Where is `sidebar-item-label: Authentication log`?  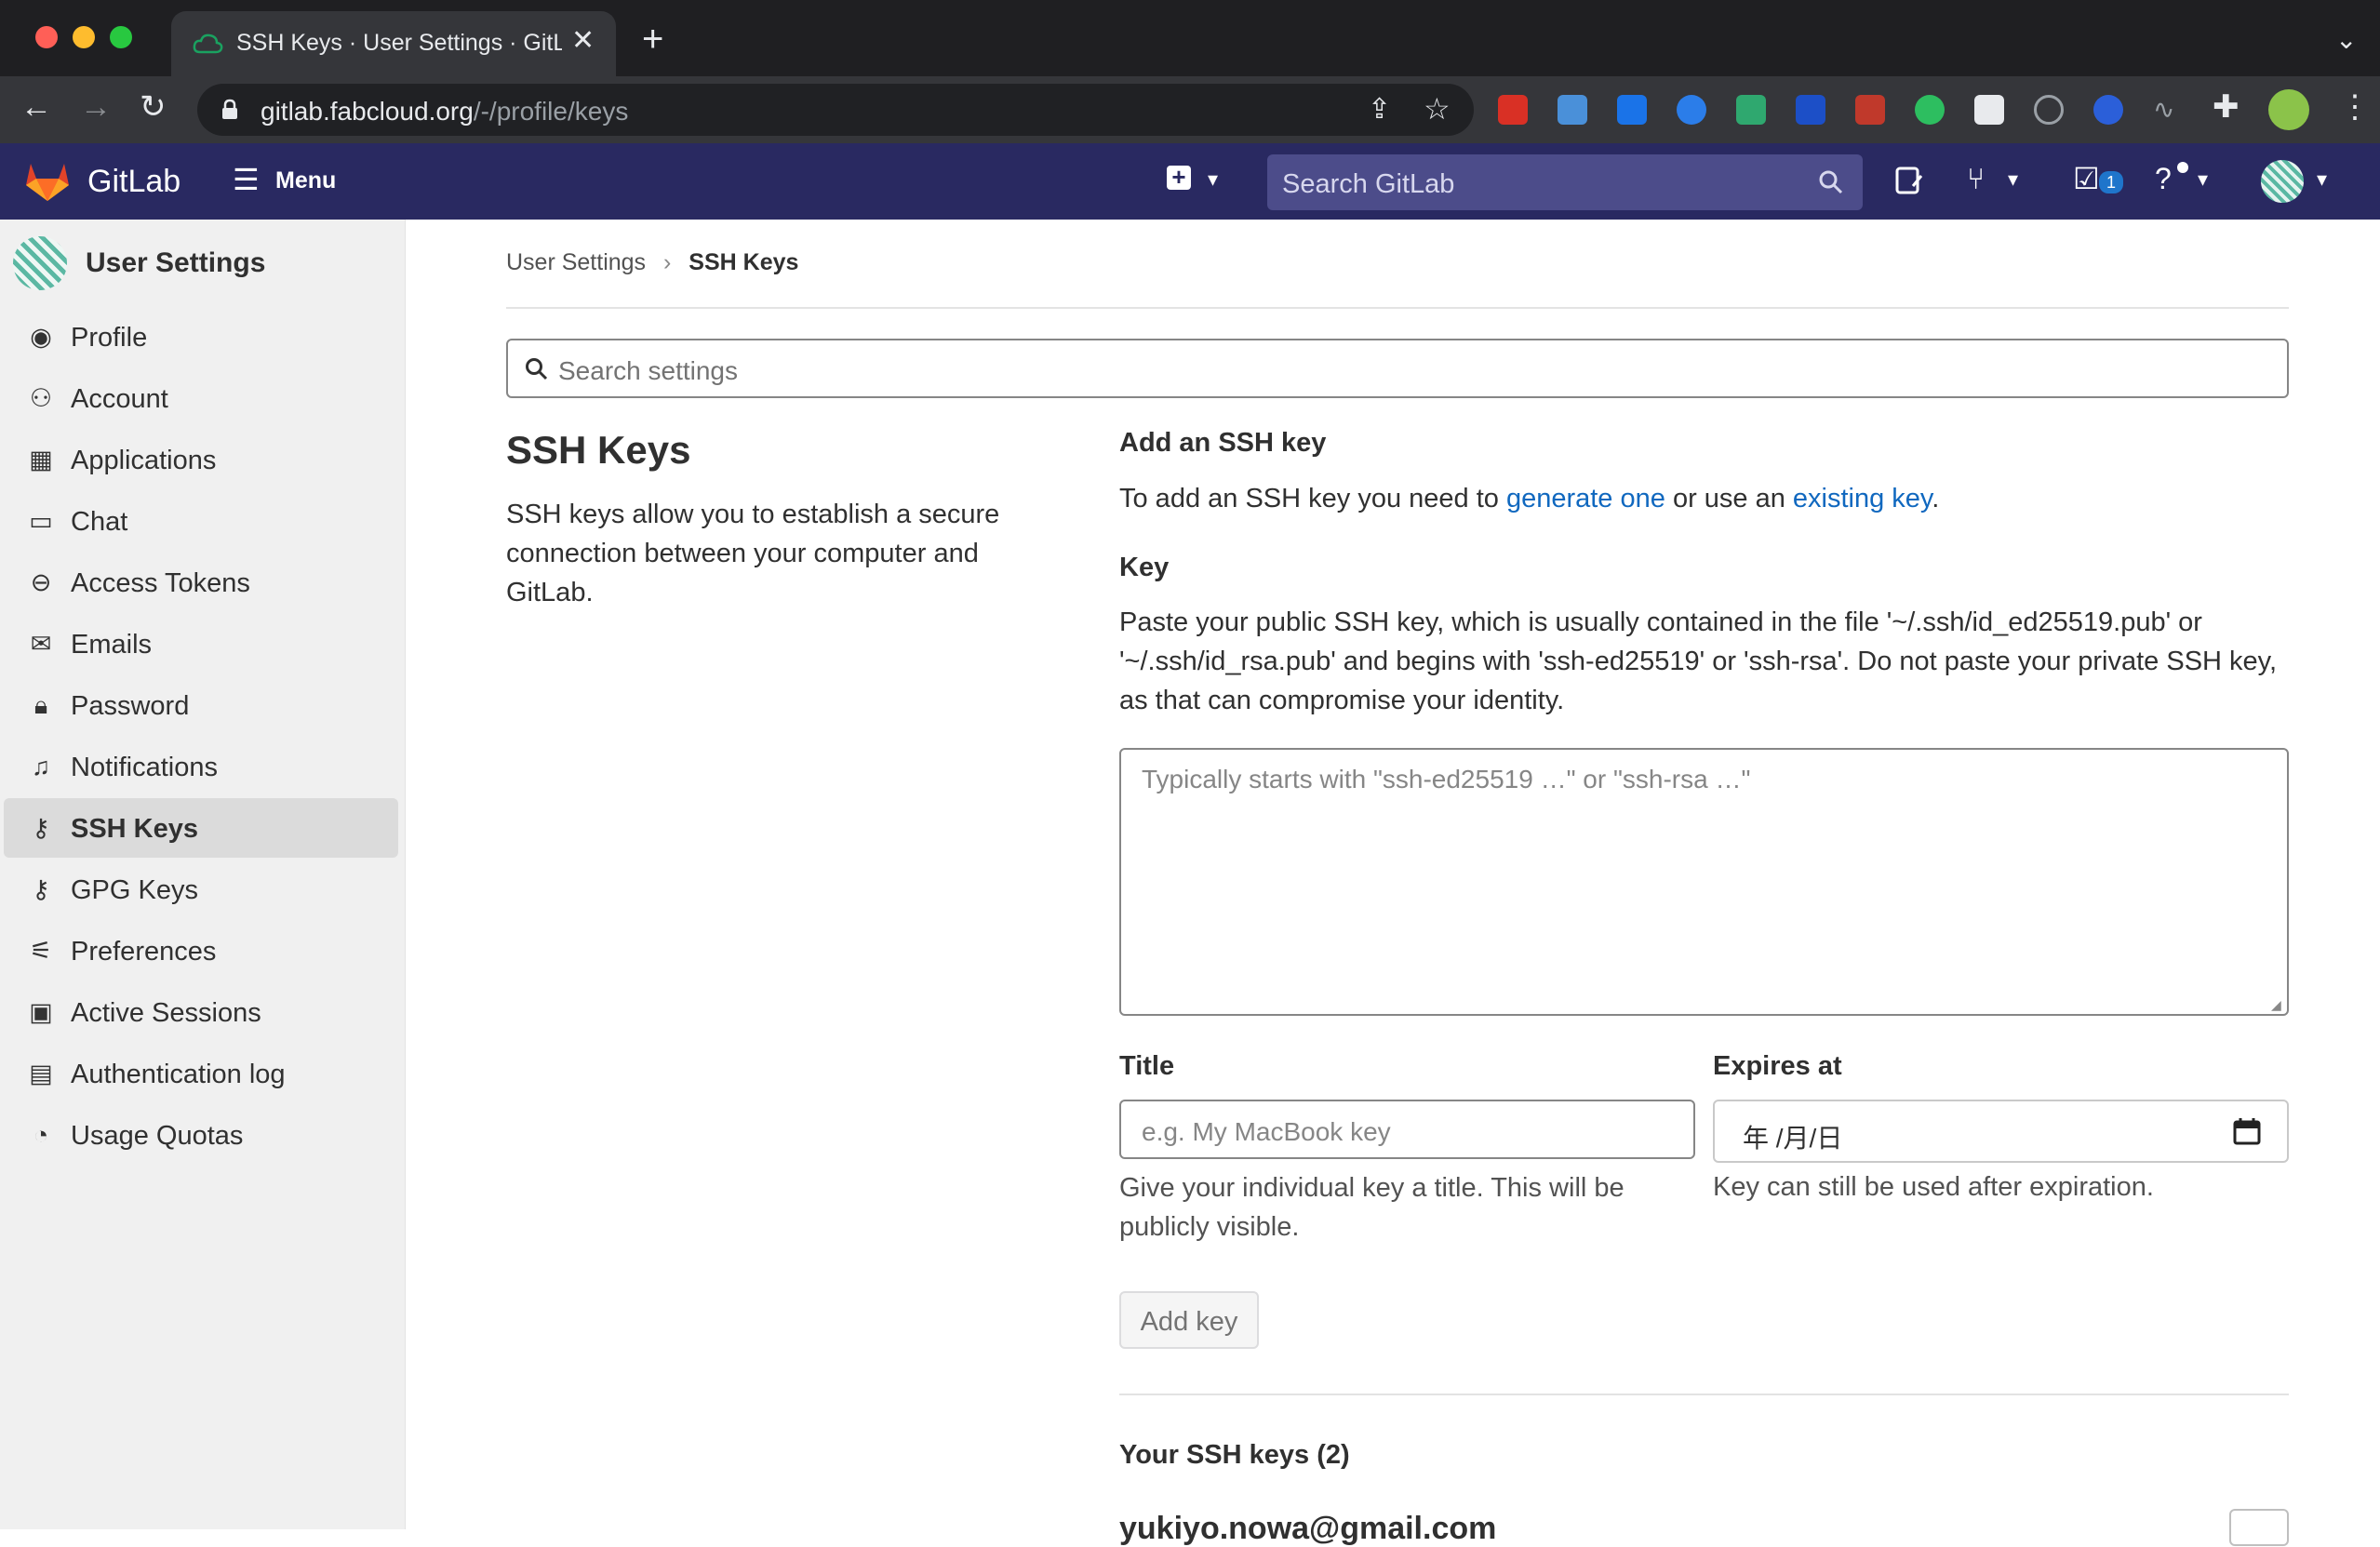 sidebar-item-label: Authentication log is located at coordinates (178, 1074).